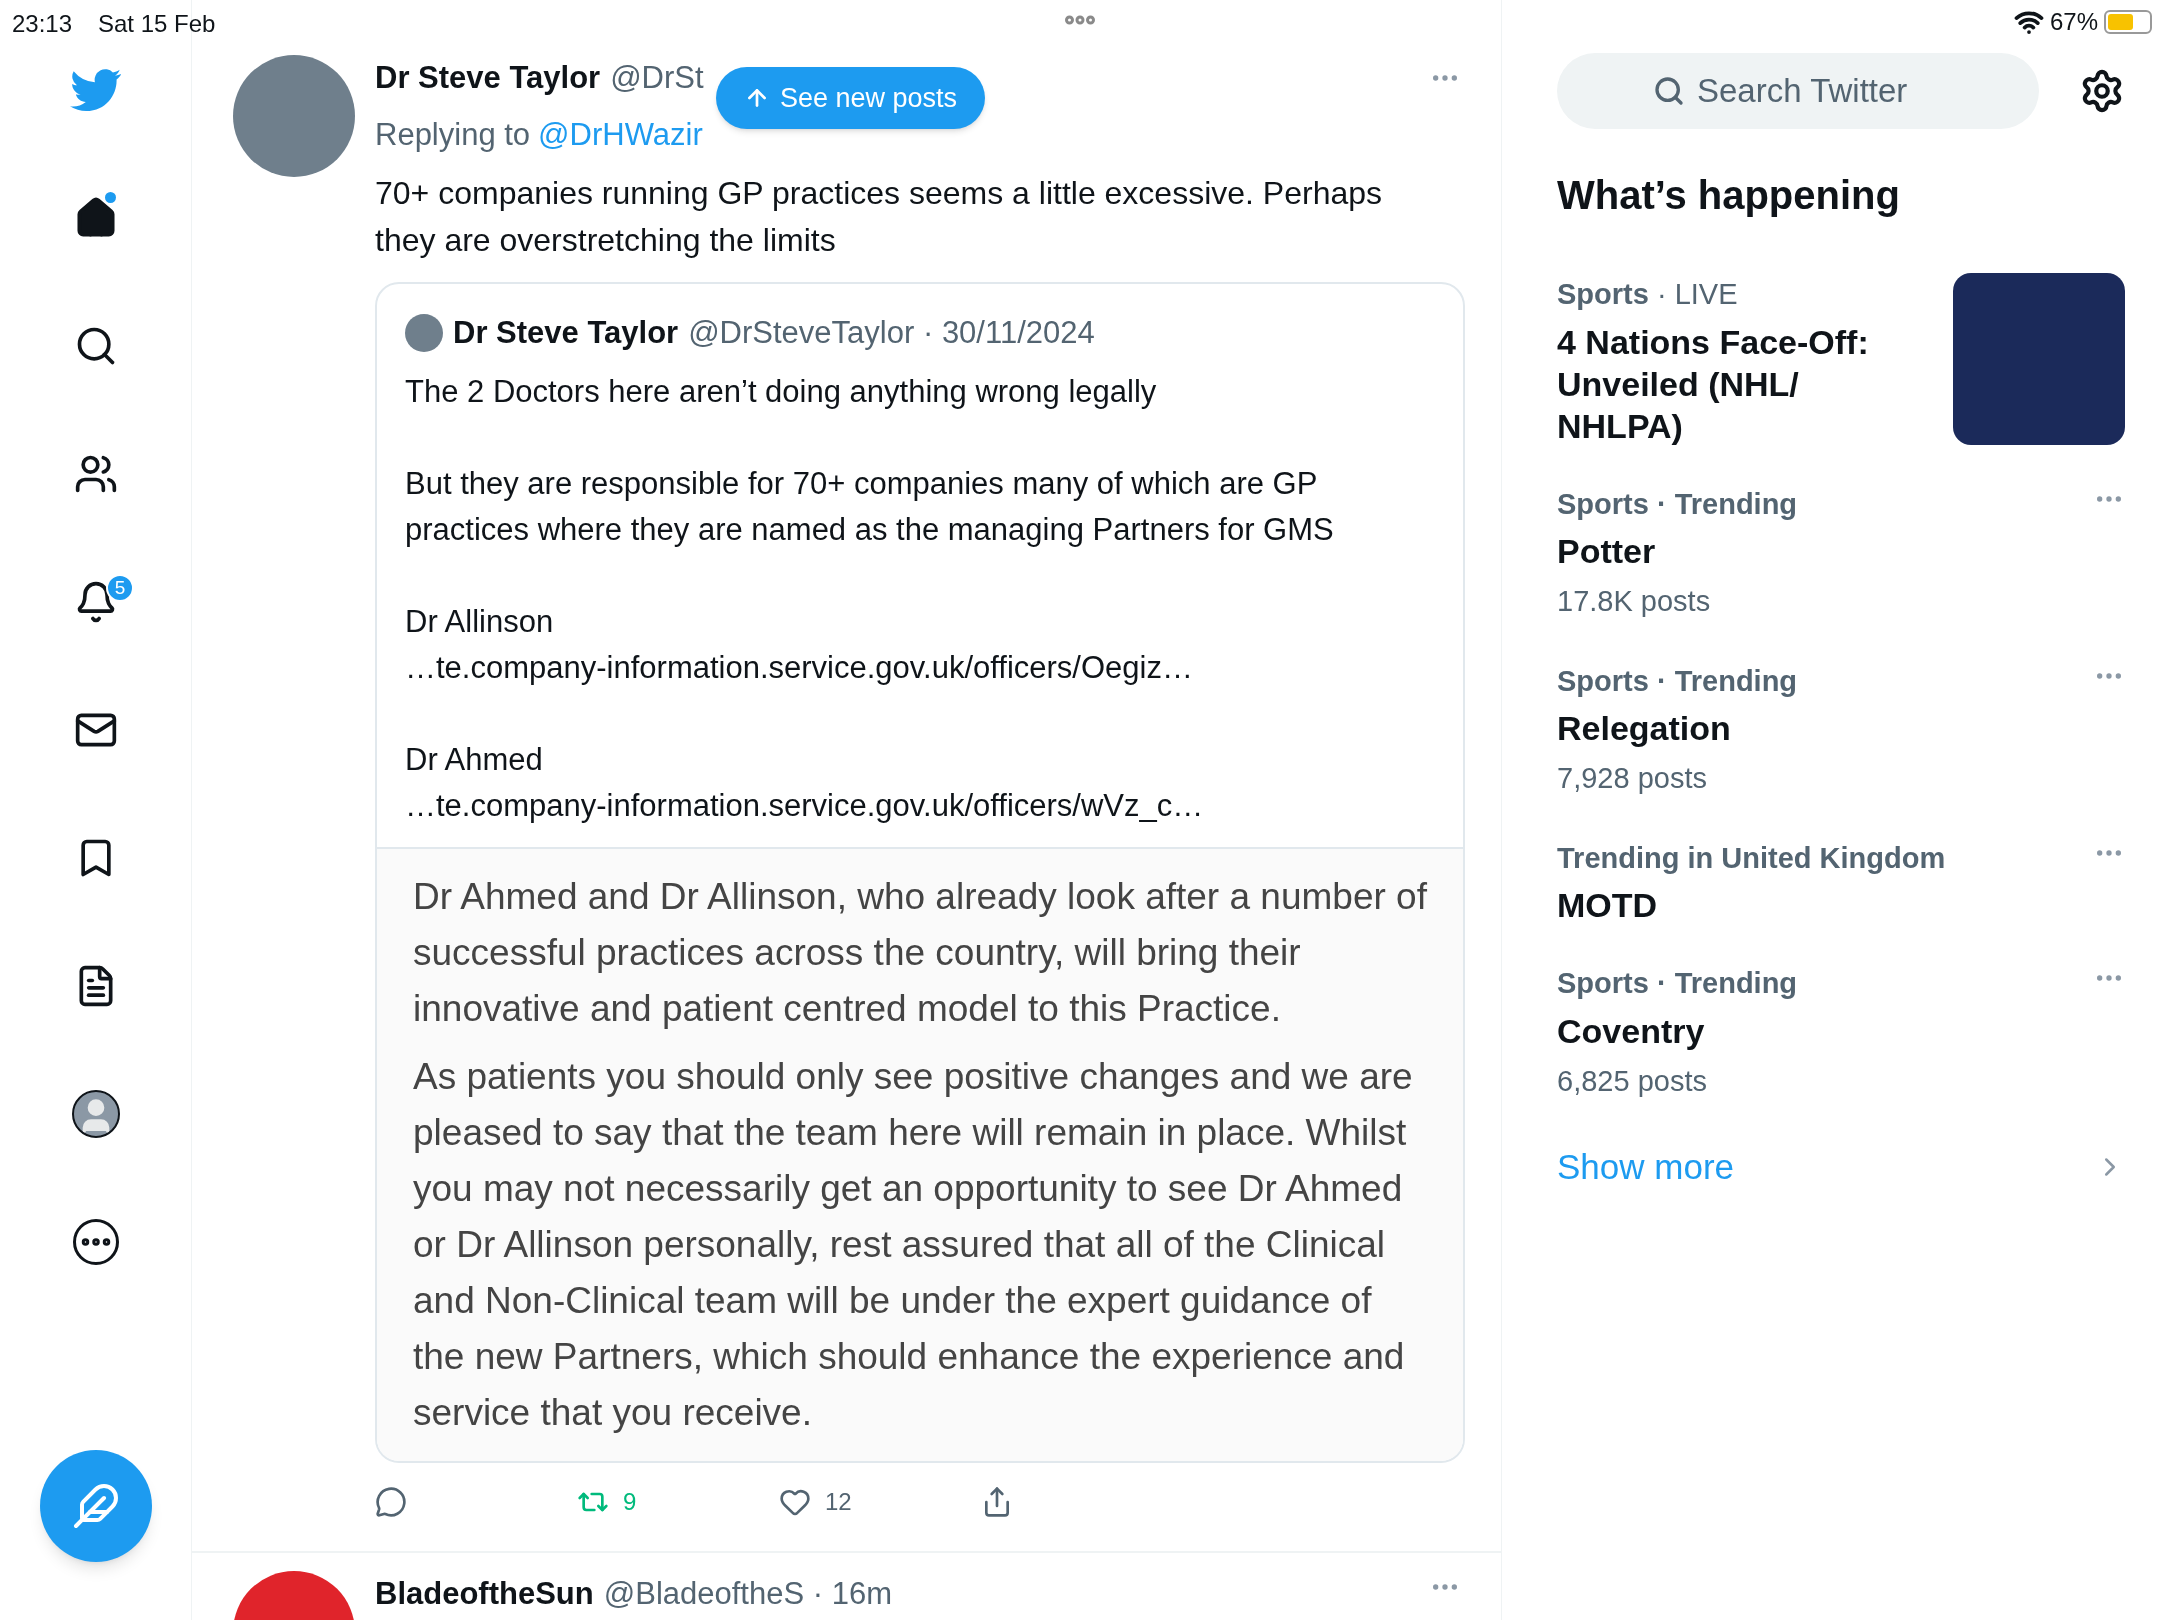 This screenshot has width=2160, height=1620. I want to click on trend-category: Trending in United Kingdom, so click(1752, 858).